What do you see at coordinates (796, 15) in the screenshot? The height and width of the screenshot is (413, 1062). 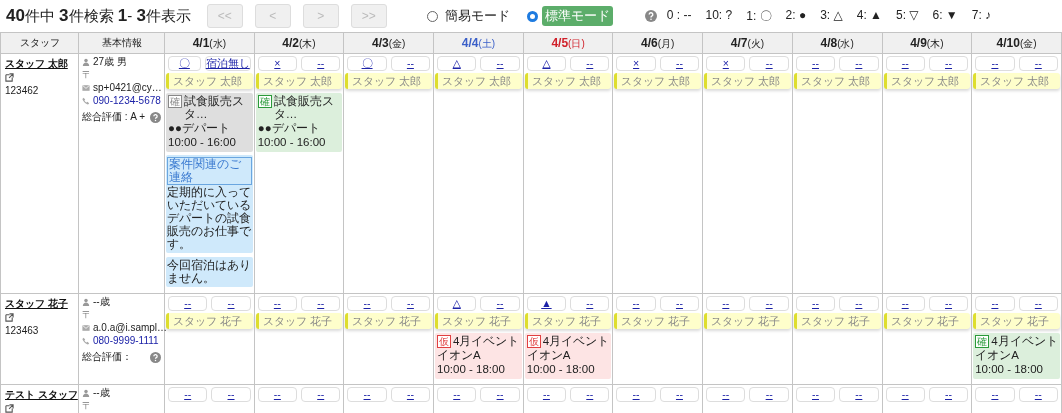 I see `legend-item: 2: ●` at bounding box center [796, 15].